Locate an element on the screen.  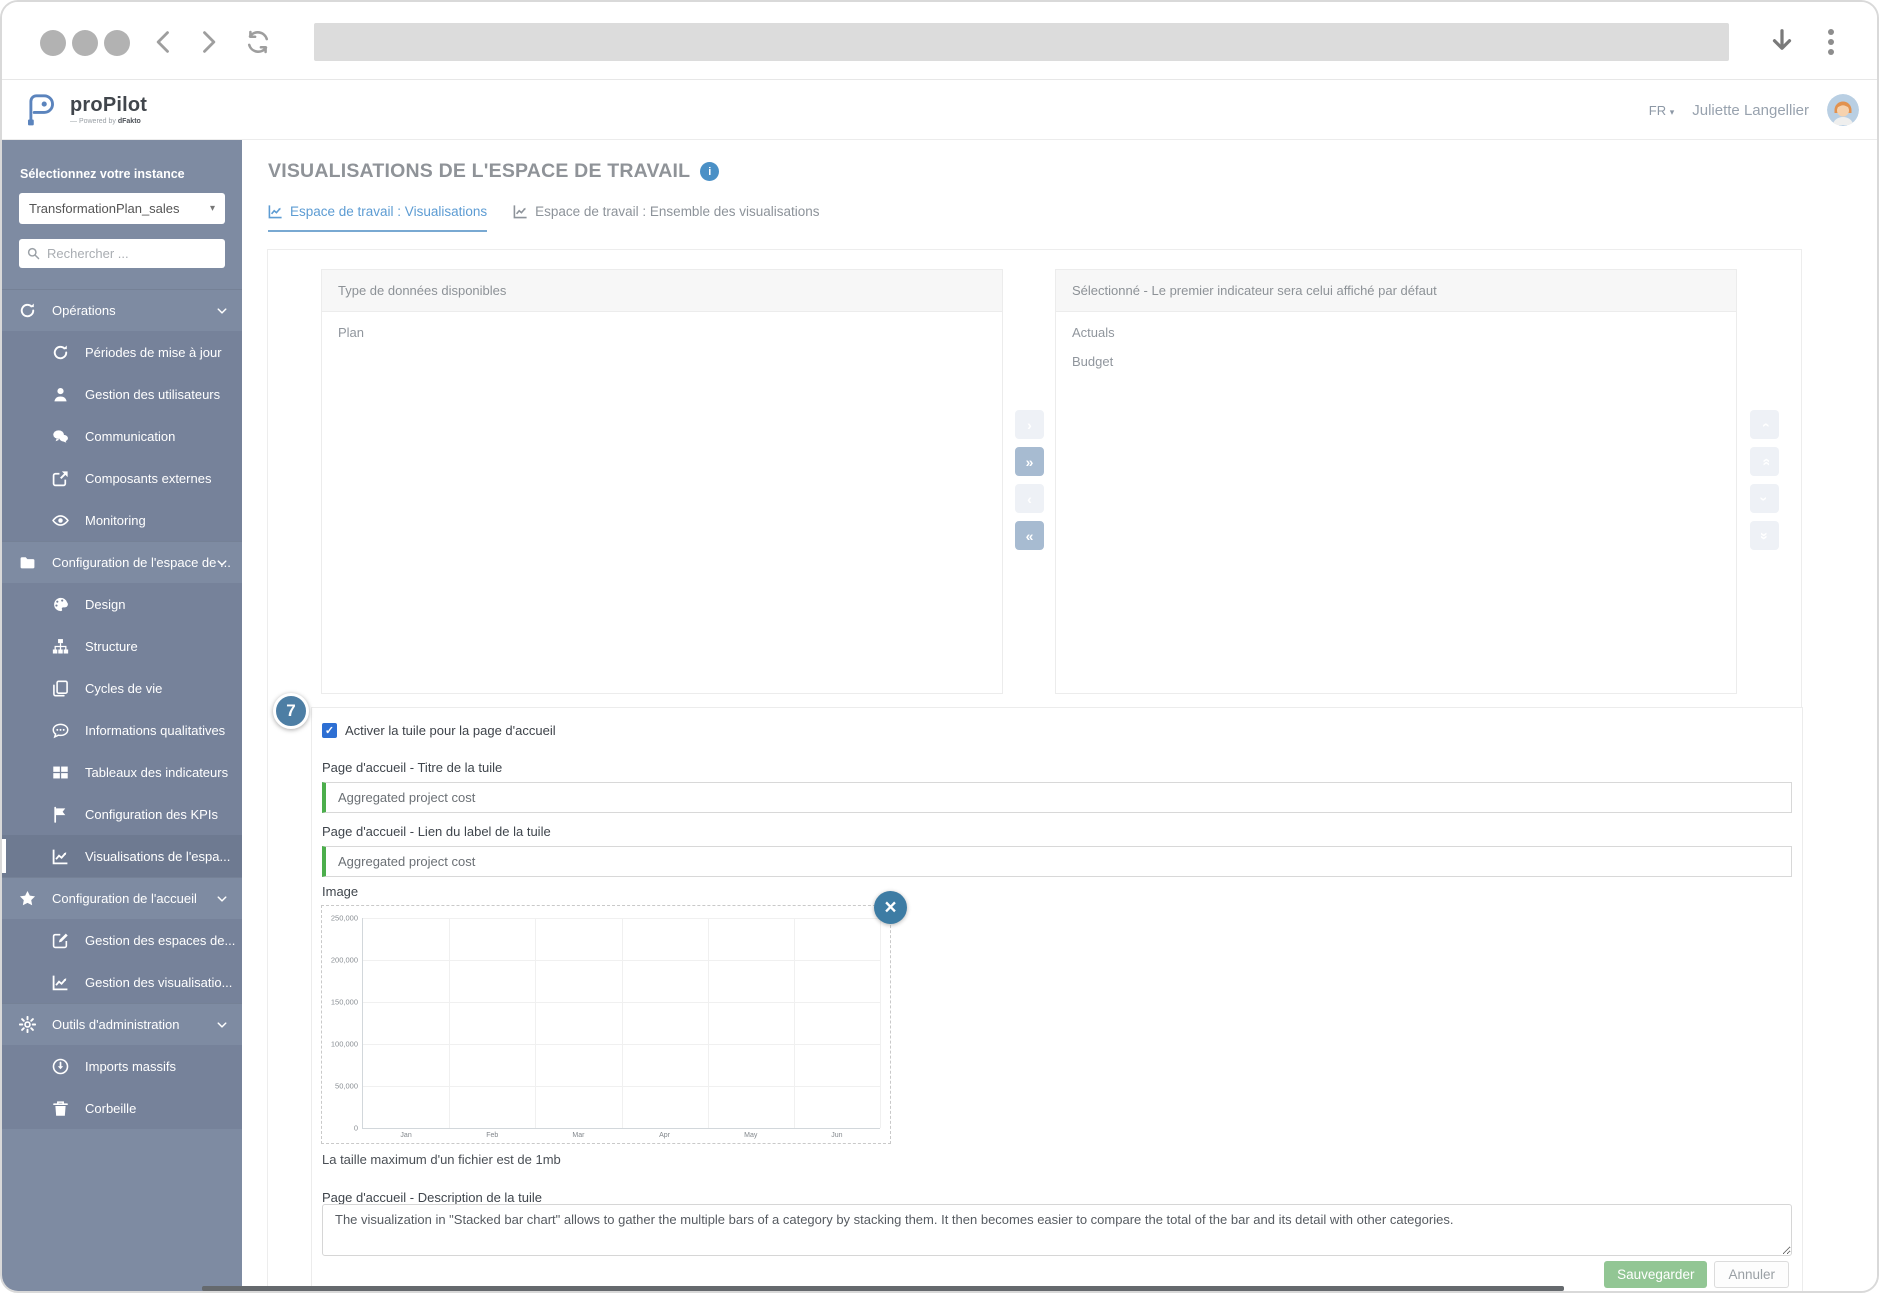
sidebar-item-label: Configuration des KPIs is located at coordinates (151, 814).